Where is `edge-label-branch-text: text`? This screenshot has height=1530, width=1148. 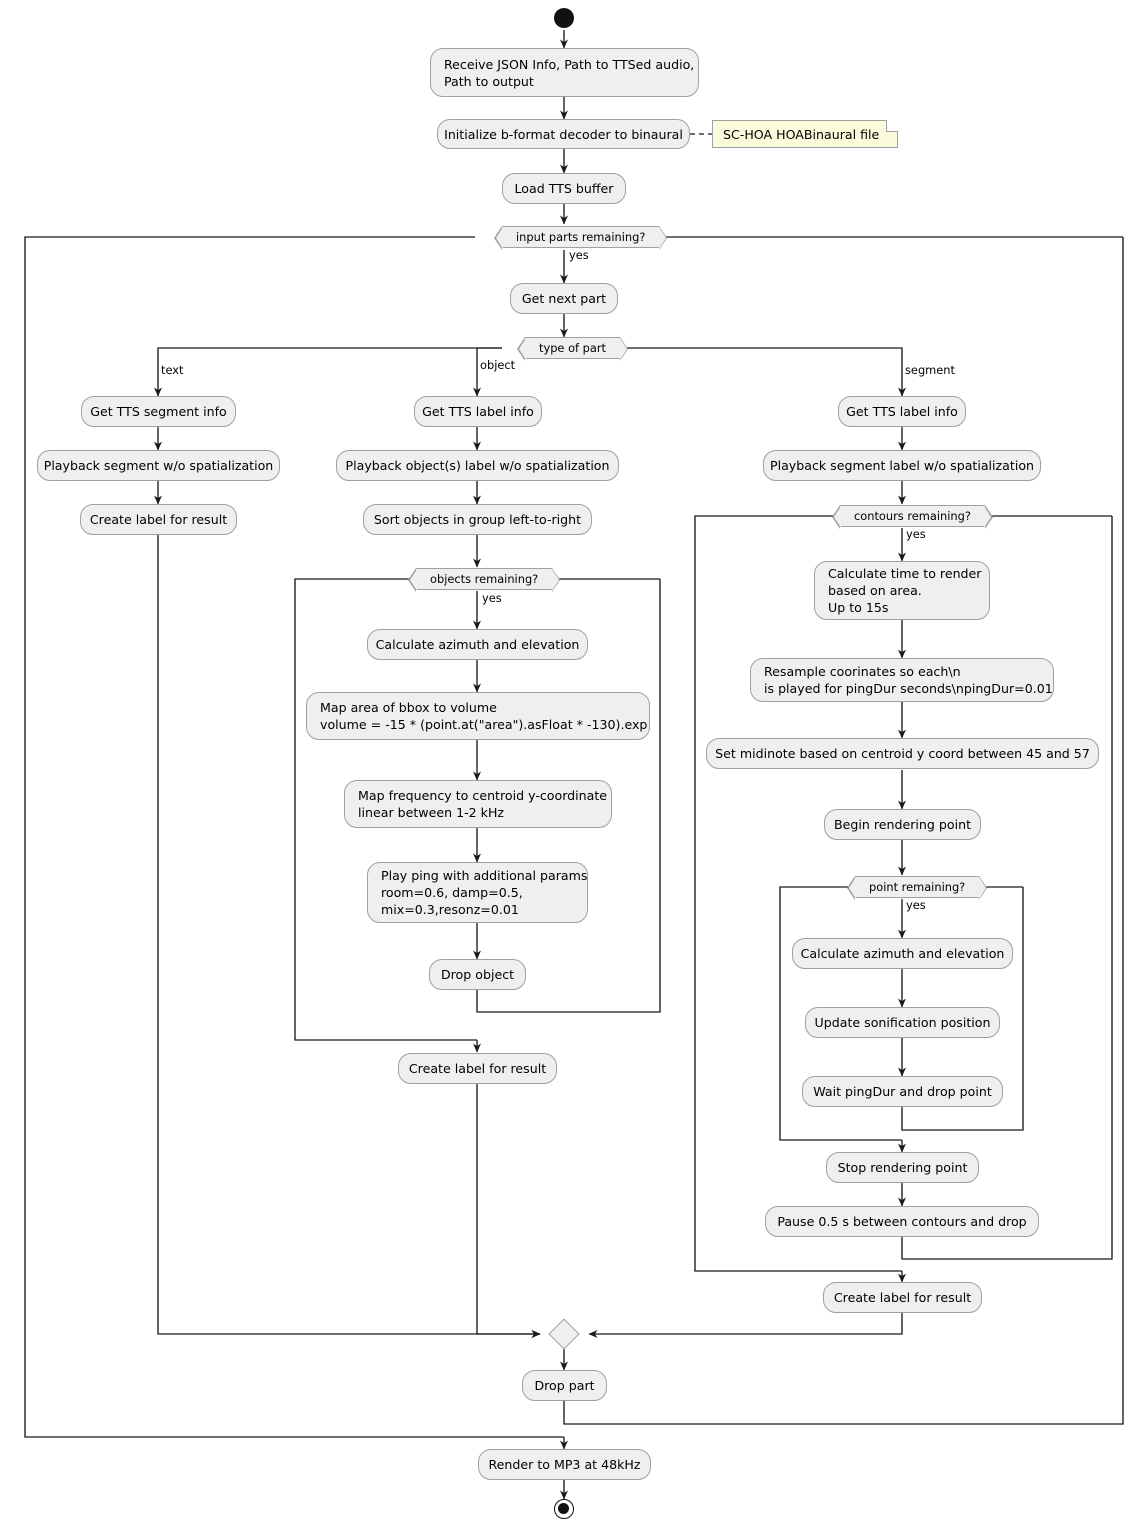 edge-label-branch-text: text is located at coordinates (172, 370).